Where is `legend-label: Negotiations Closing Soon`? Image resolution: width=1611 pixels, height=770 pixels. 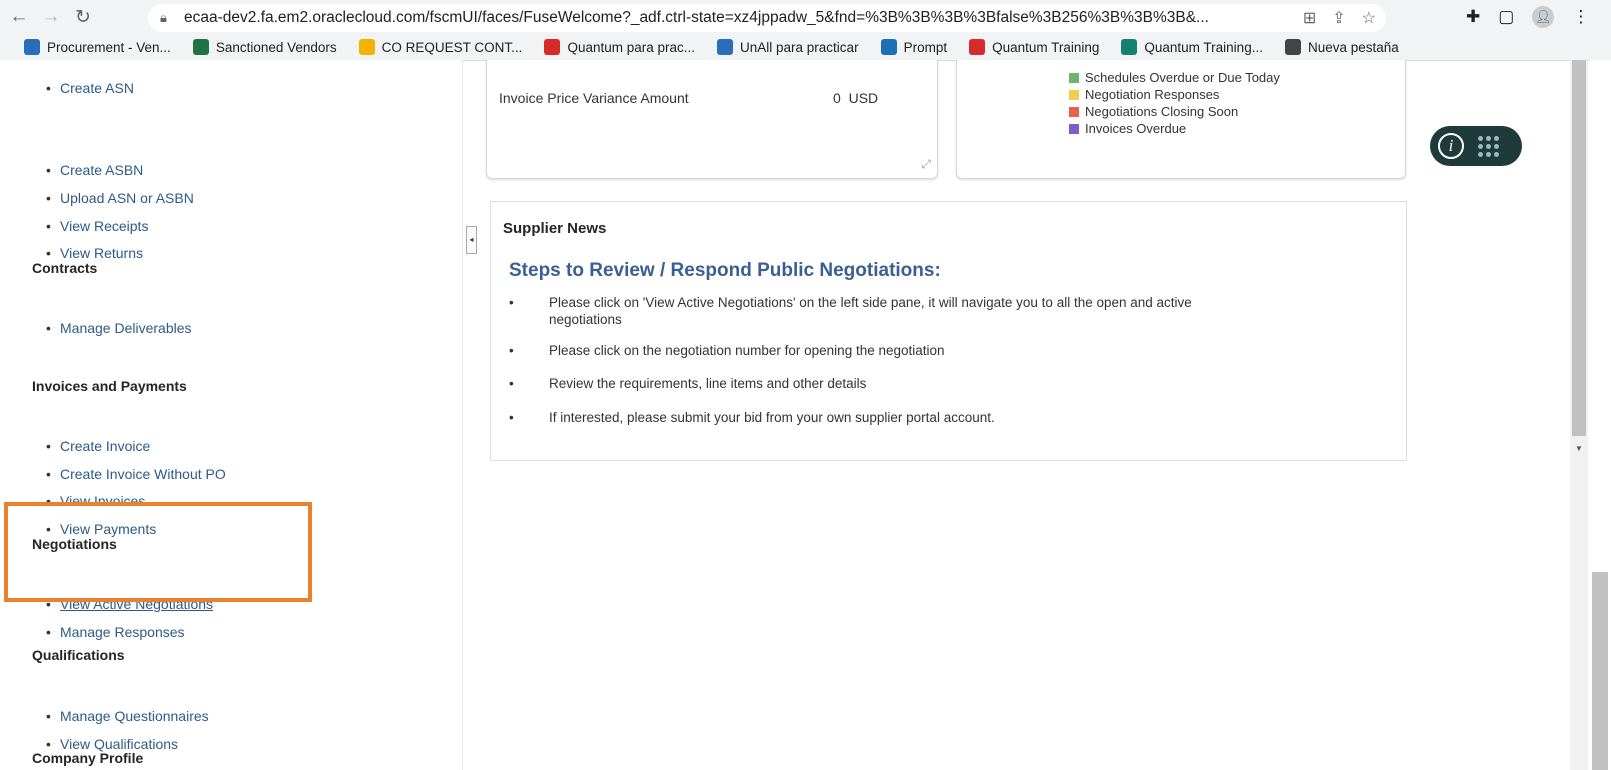 legend-label: Negotiations Closing Soon is located at coordinates (1162, 111).